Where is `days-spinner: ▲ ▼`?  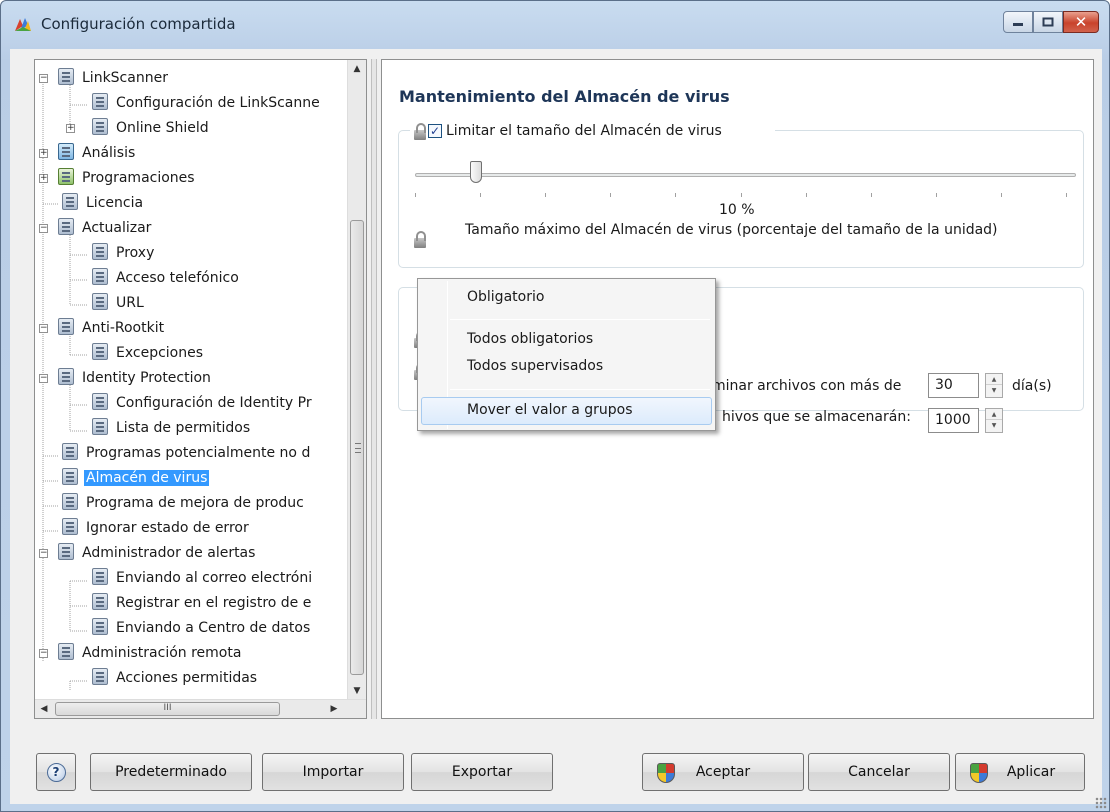
days-spinner: ▲ ▼ is located at coordinates (994, 385).